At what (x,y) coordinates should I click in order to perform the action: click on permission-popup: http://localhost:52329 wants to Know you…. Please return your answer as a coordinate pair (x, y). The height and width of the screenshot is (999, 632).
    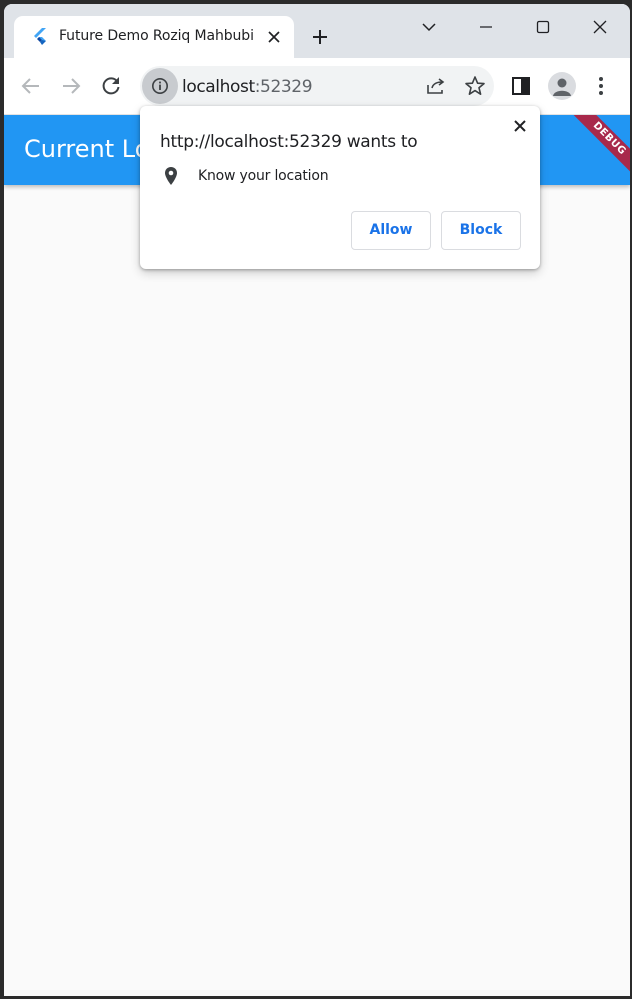
    Looking at the image, I should click on (340, 187).